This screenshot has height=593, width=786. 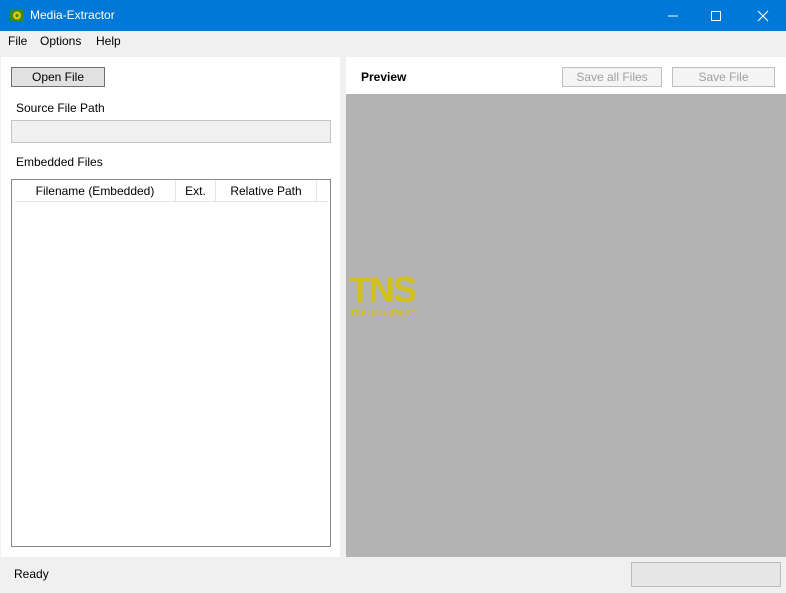 I want to click on maximize-icon, so click(x=716, y=15).